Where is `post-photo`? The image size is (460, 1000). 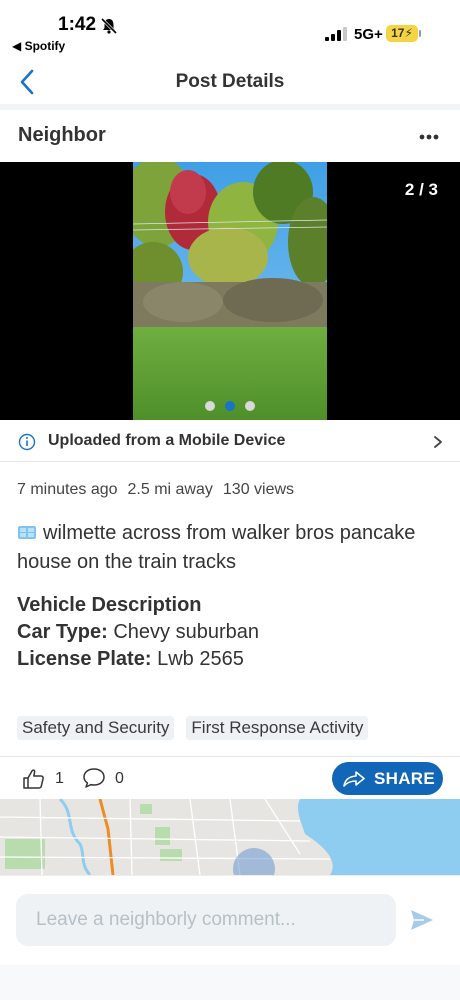 post-photo is located at coordinates (230, 291).